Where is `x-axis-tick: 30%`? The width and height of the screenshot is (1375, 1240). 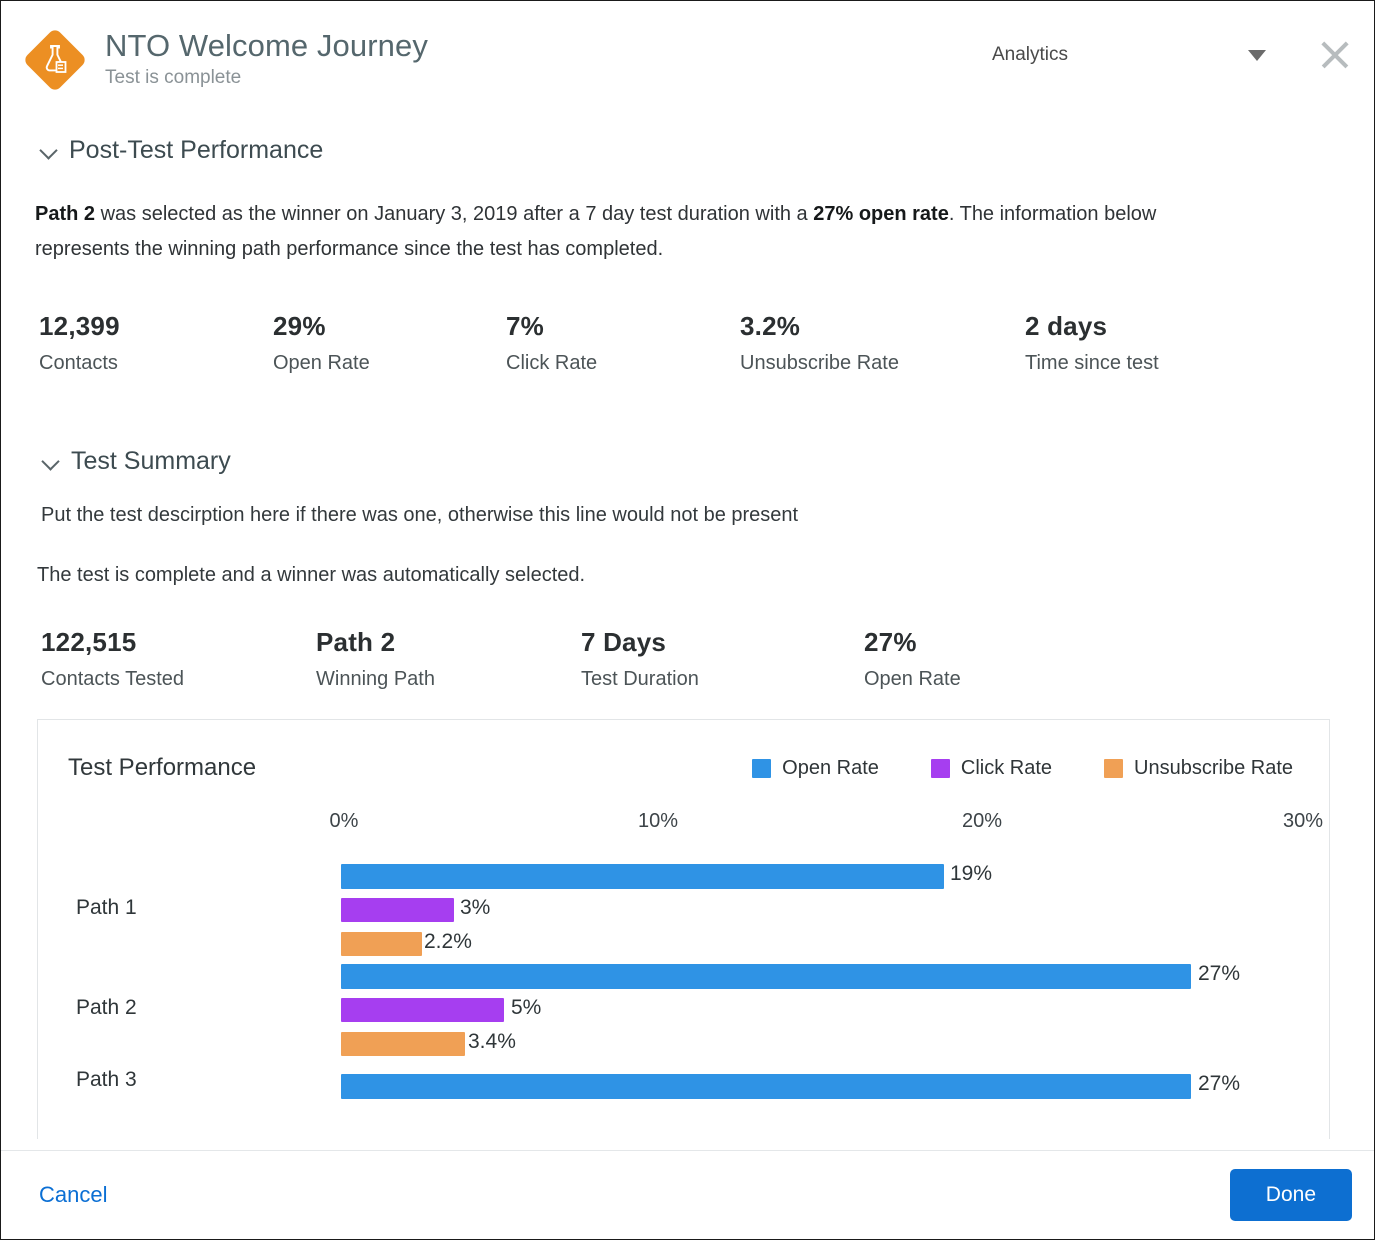
x-axis-tick: 30% is located at coordinates (1303, 821).